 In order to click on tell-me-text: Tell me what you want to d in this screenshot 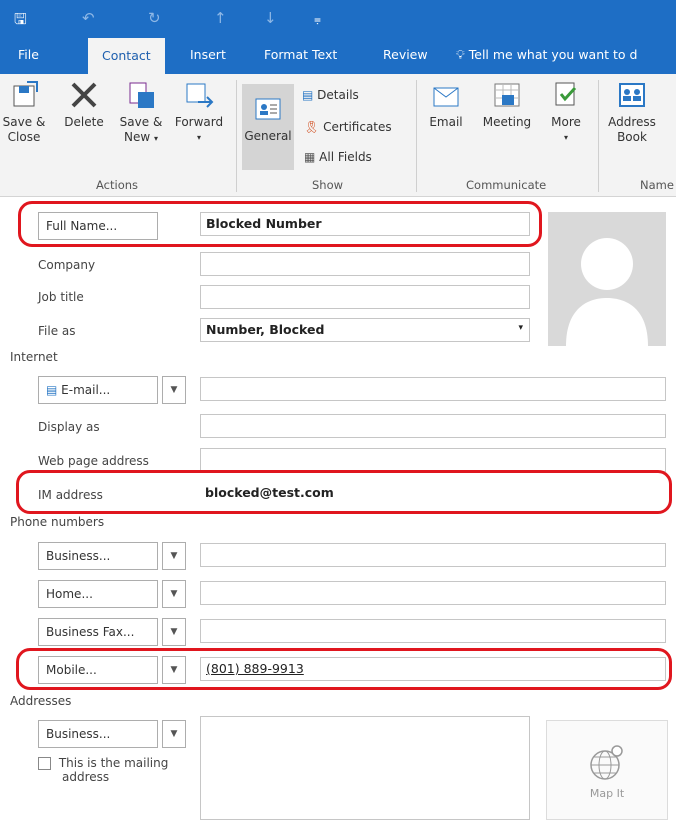, I will do `click(553, 54)`.